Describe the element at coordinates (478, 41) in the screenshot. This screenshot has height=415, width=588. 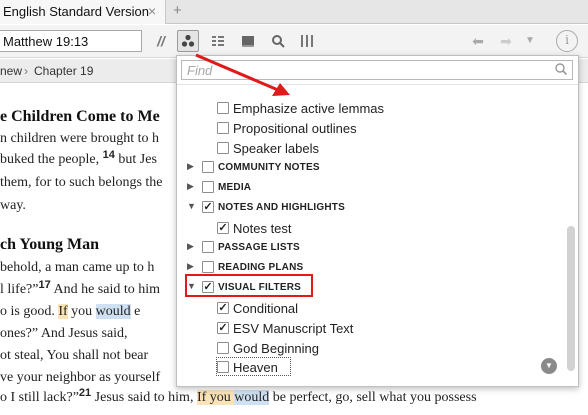
I see `back-arrow-icon: ⬅` at that location.